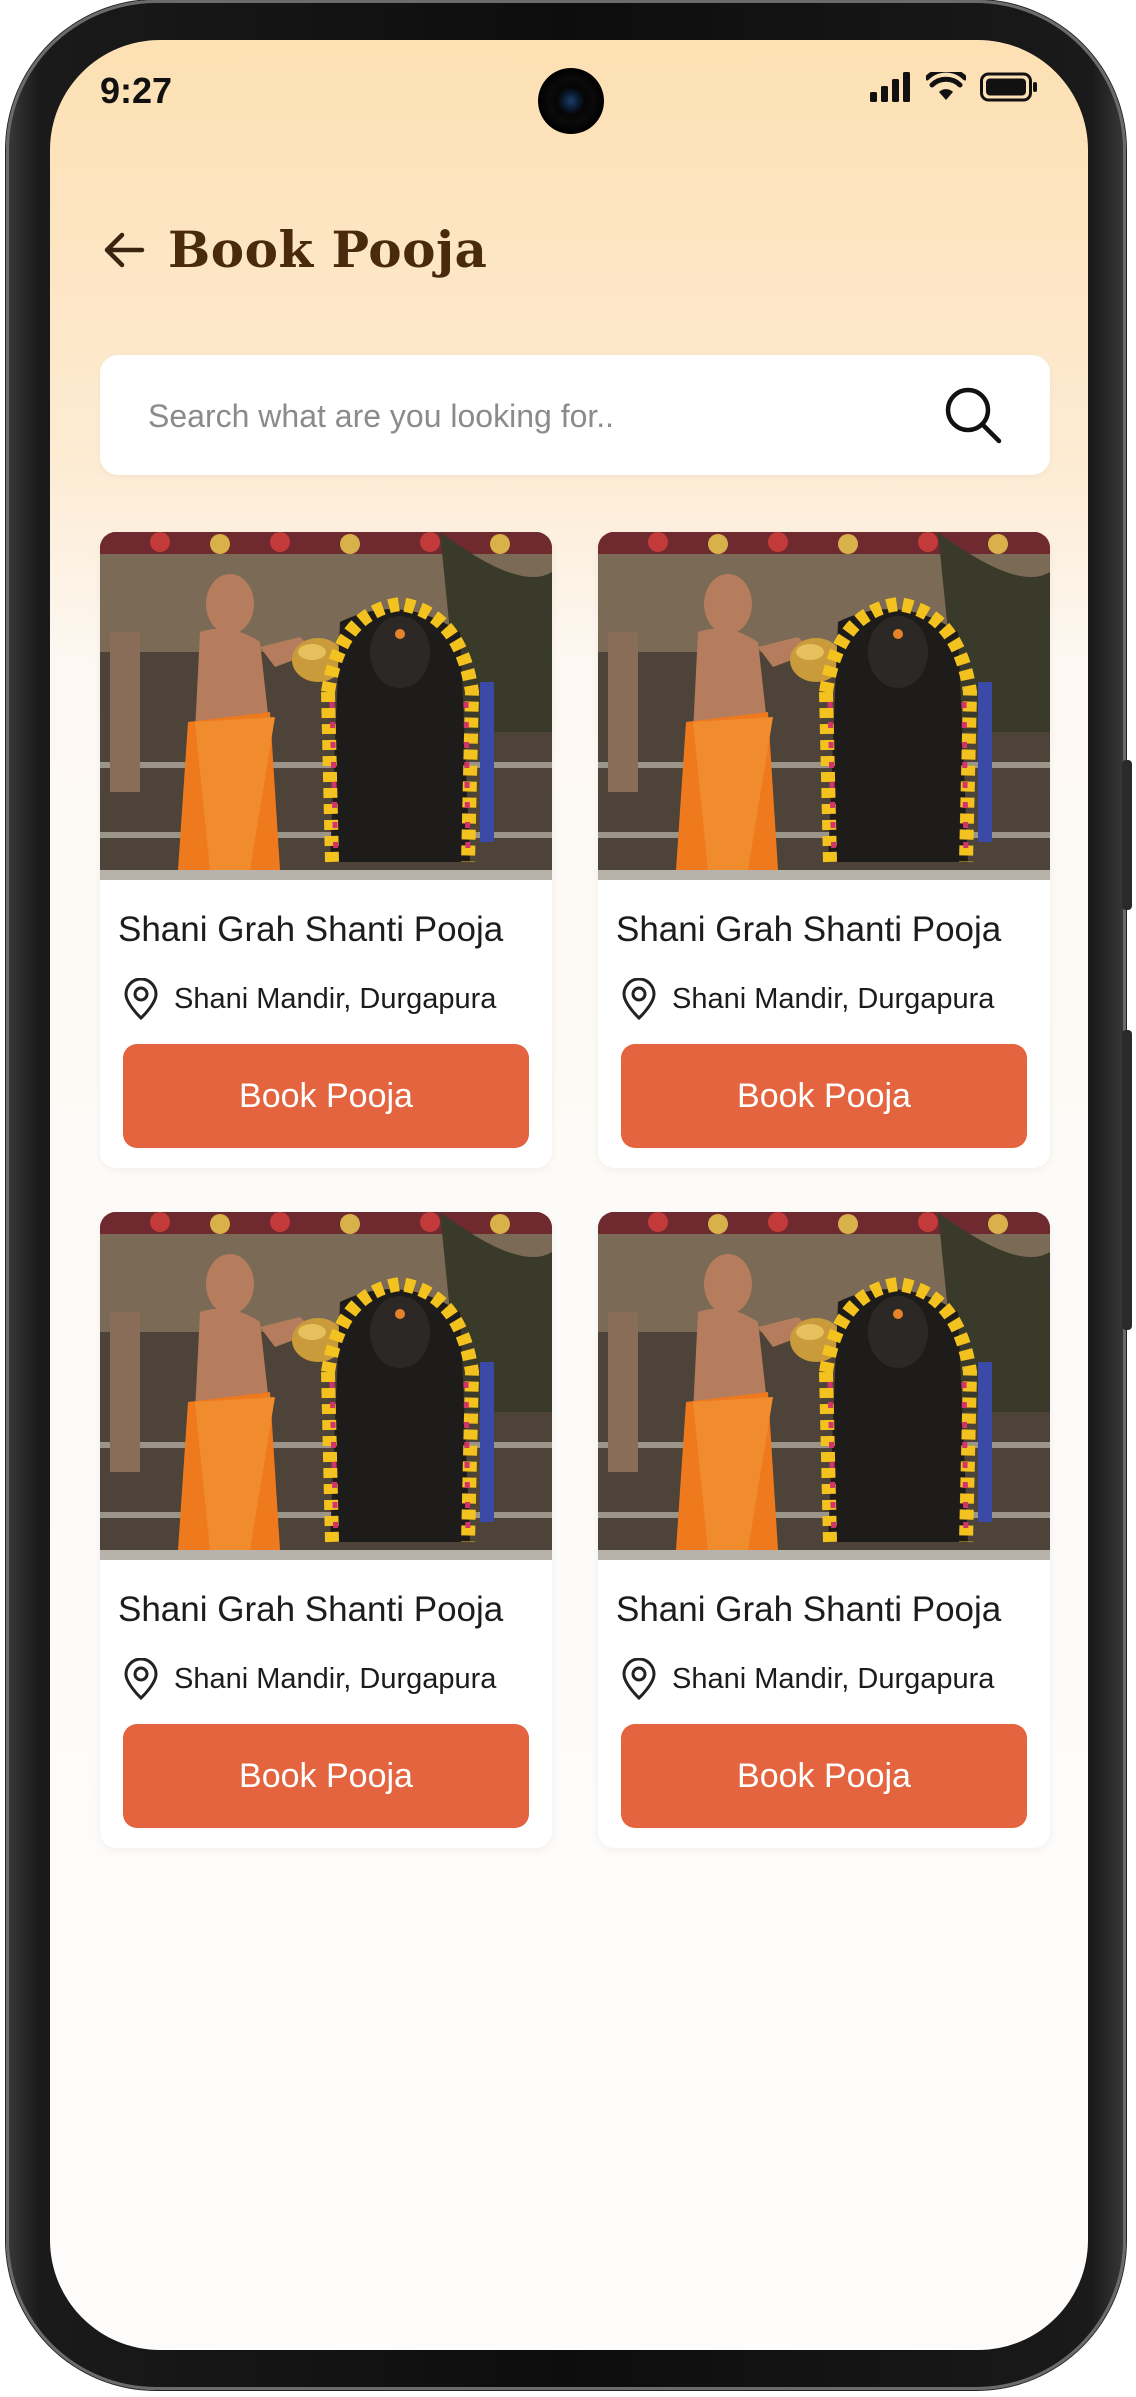 The image size is (1136, 2397). I want to click on search-icon, so click(973, 415).